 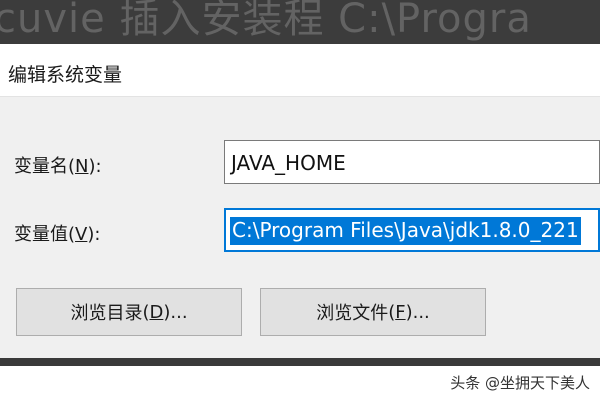 I want to click on background-window: cuvie 插入安装程 C:\Progra, so click(x=300, y=22).